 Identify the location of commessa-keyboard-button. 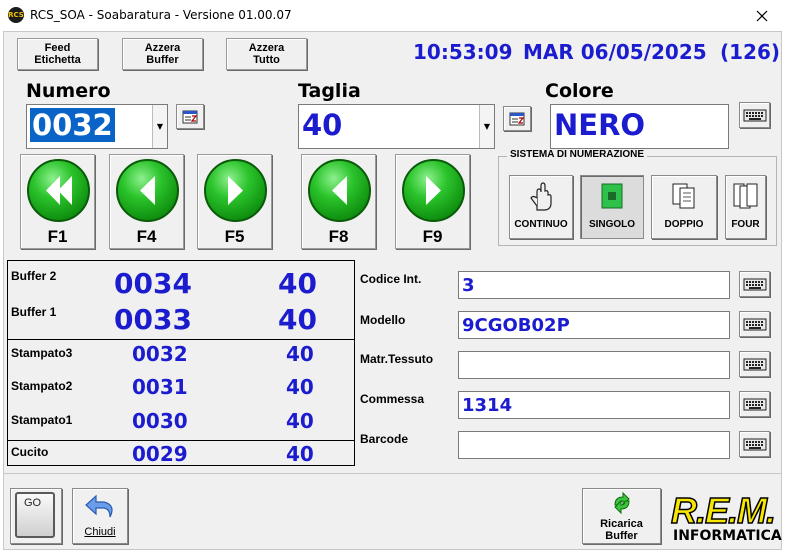
(754, 404).